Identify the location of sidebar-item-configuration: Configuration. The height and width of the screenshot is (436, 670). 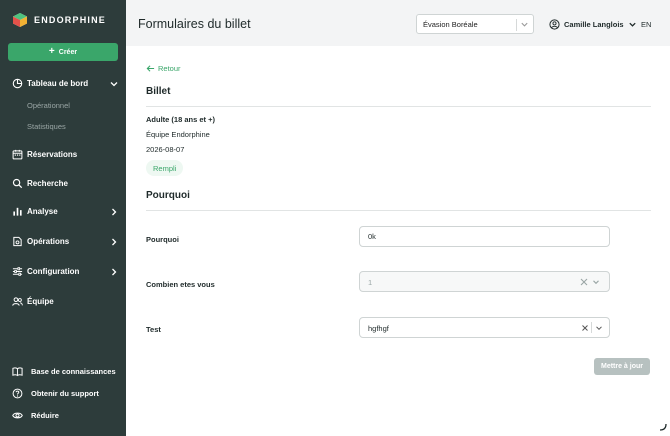
(63, 272).